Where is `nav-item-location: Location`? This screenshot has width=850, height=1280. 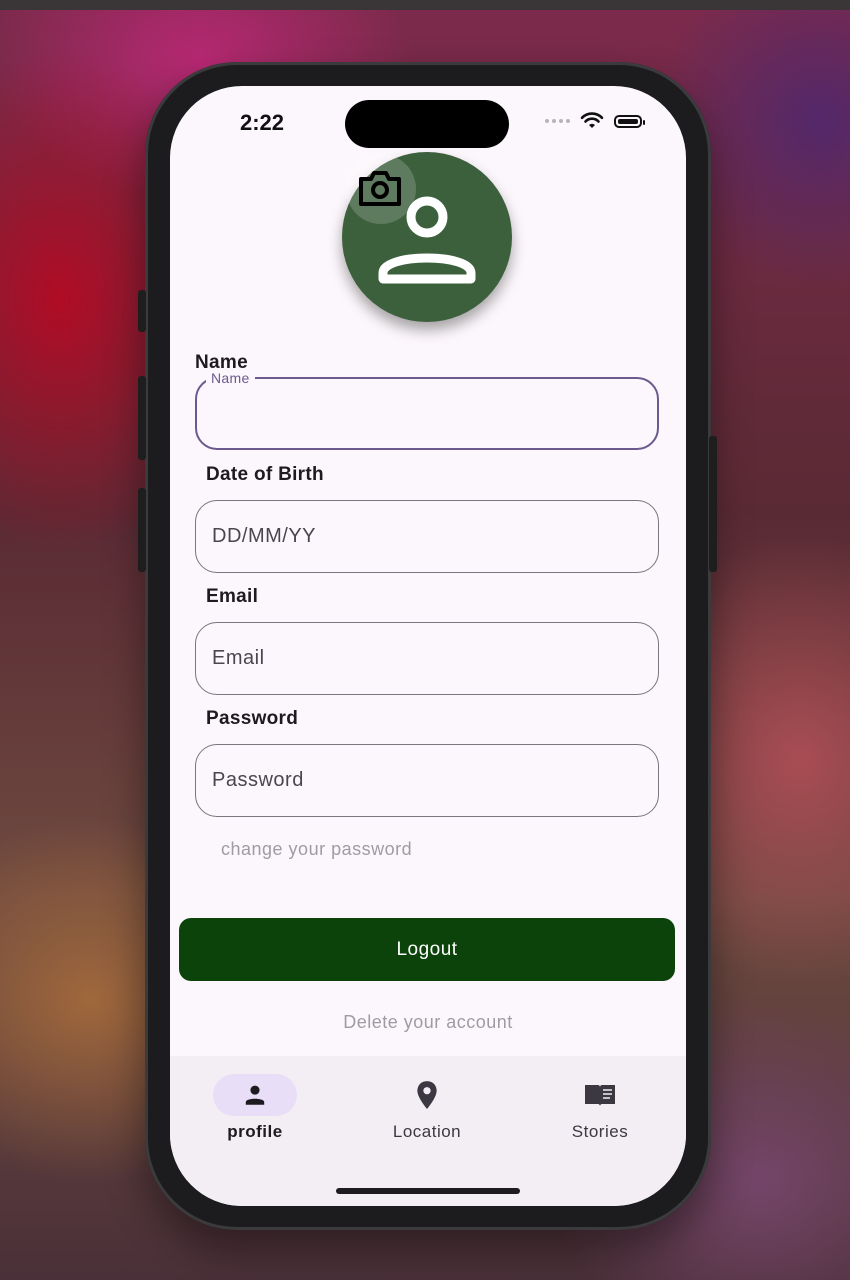 nav-item-location: Location is located at coordinates (427, 1108).